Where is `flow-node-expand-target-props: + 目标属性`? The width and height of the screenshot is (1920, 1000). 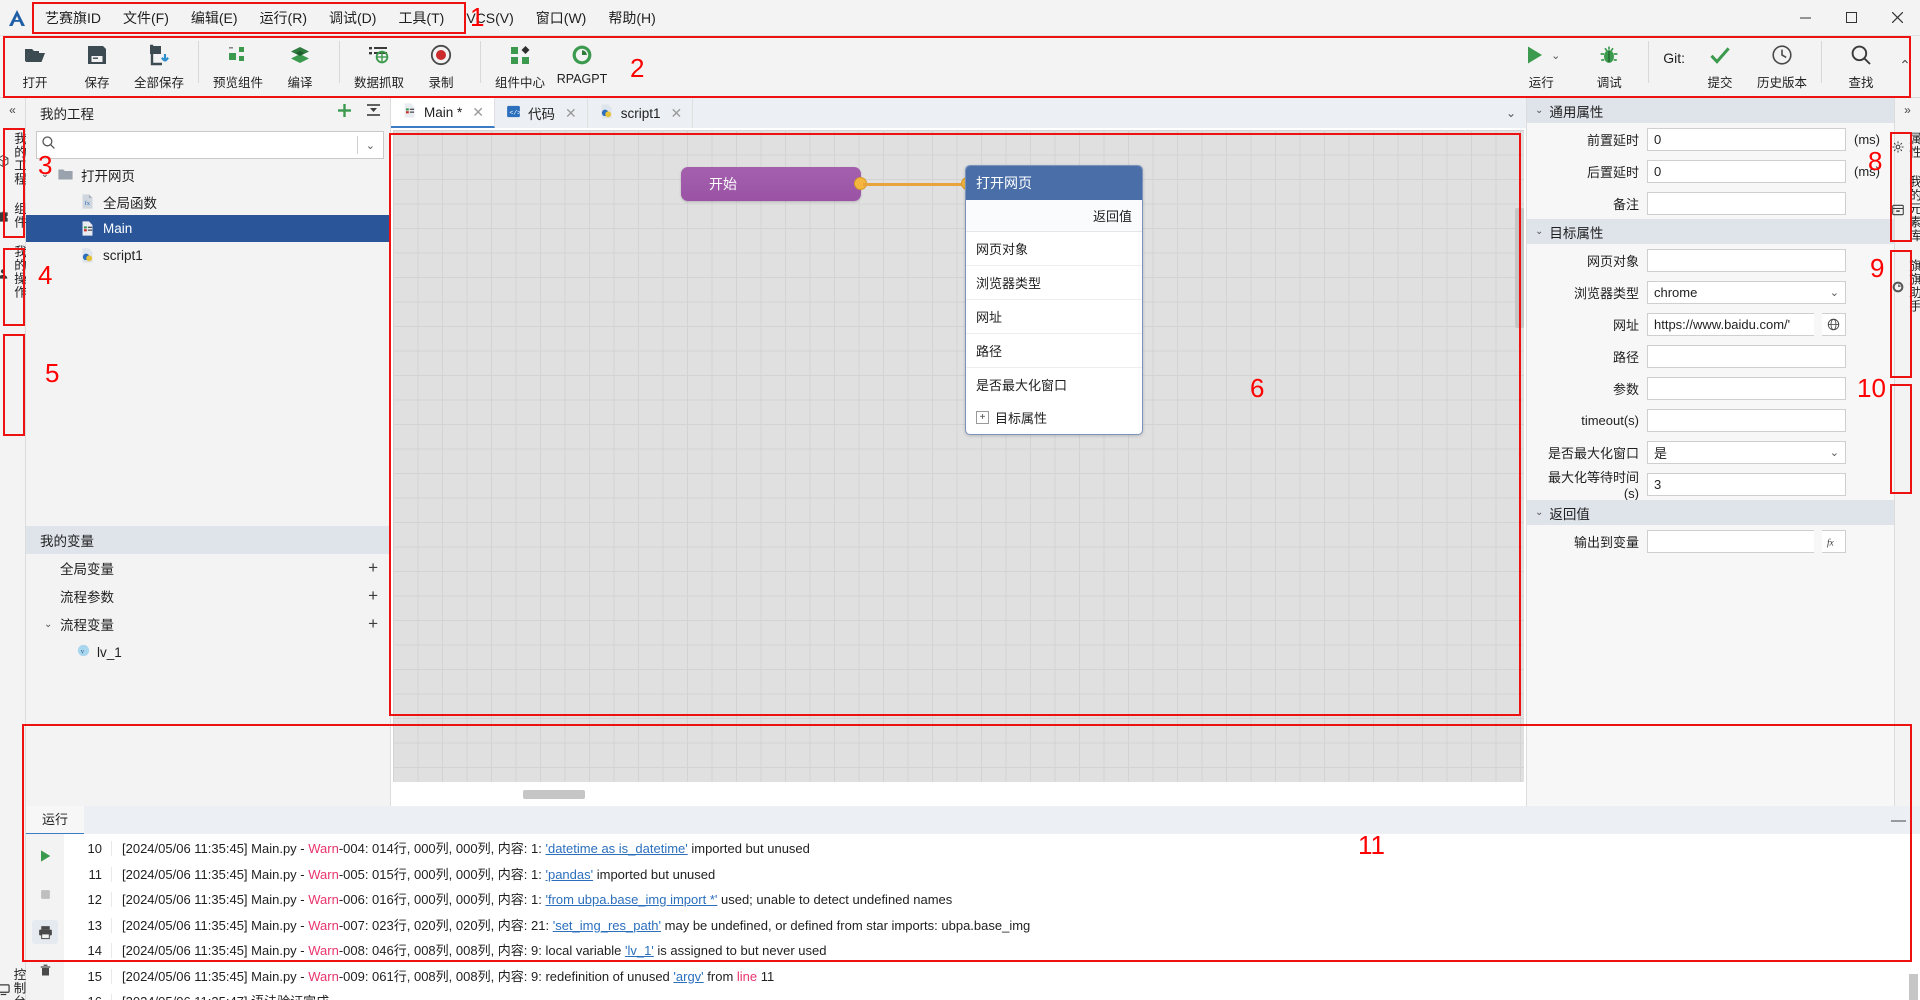 flow-node-expand-target-props: + 目标属性 is located at coordinates (1054, 417).